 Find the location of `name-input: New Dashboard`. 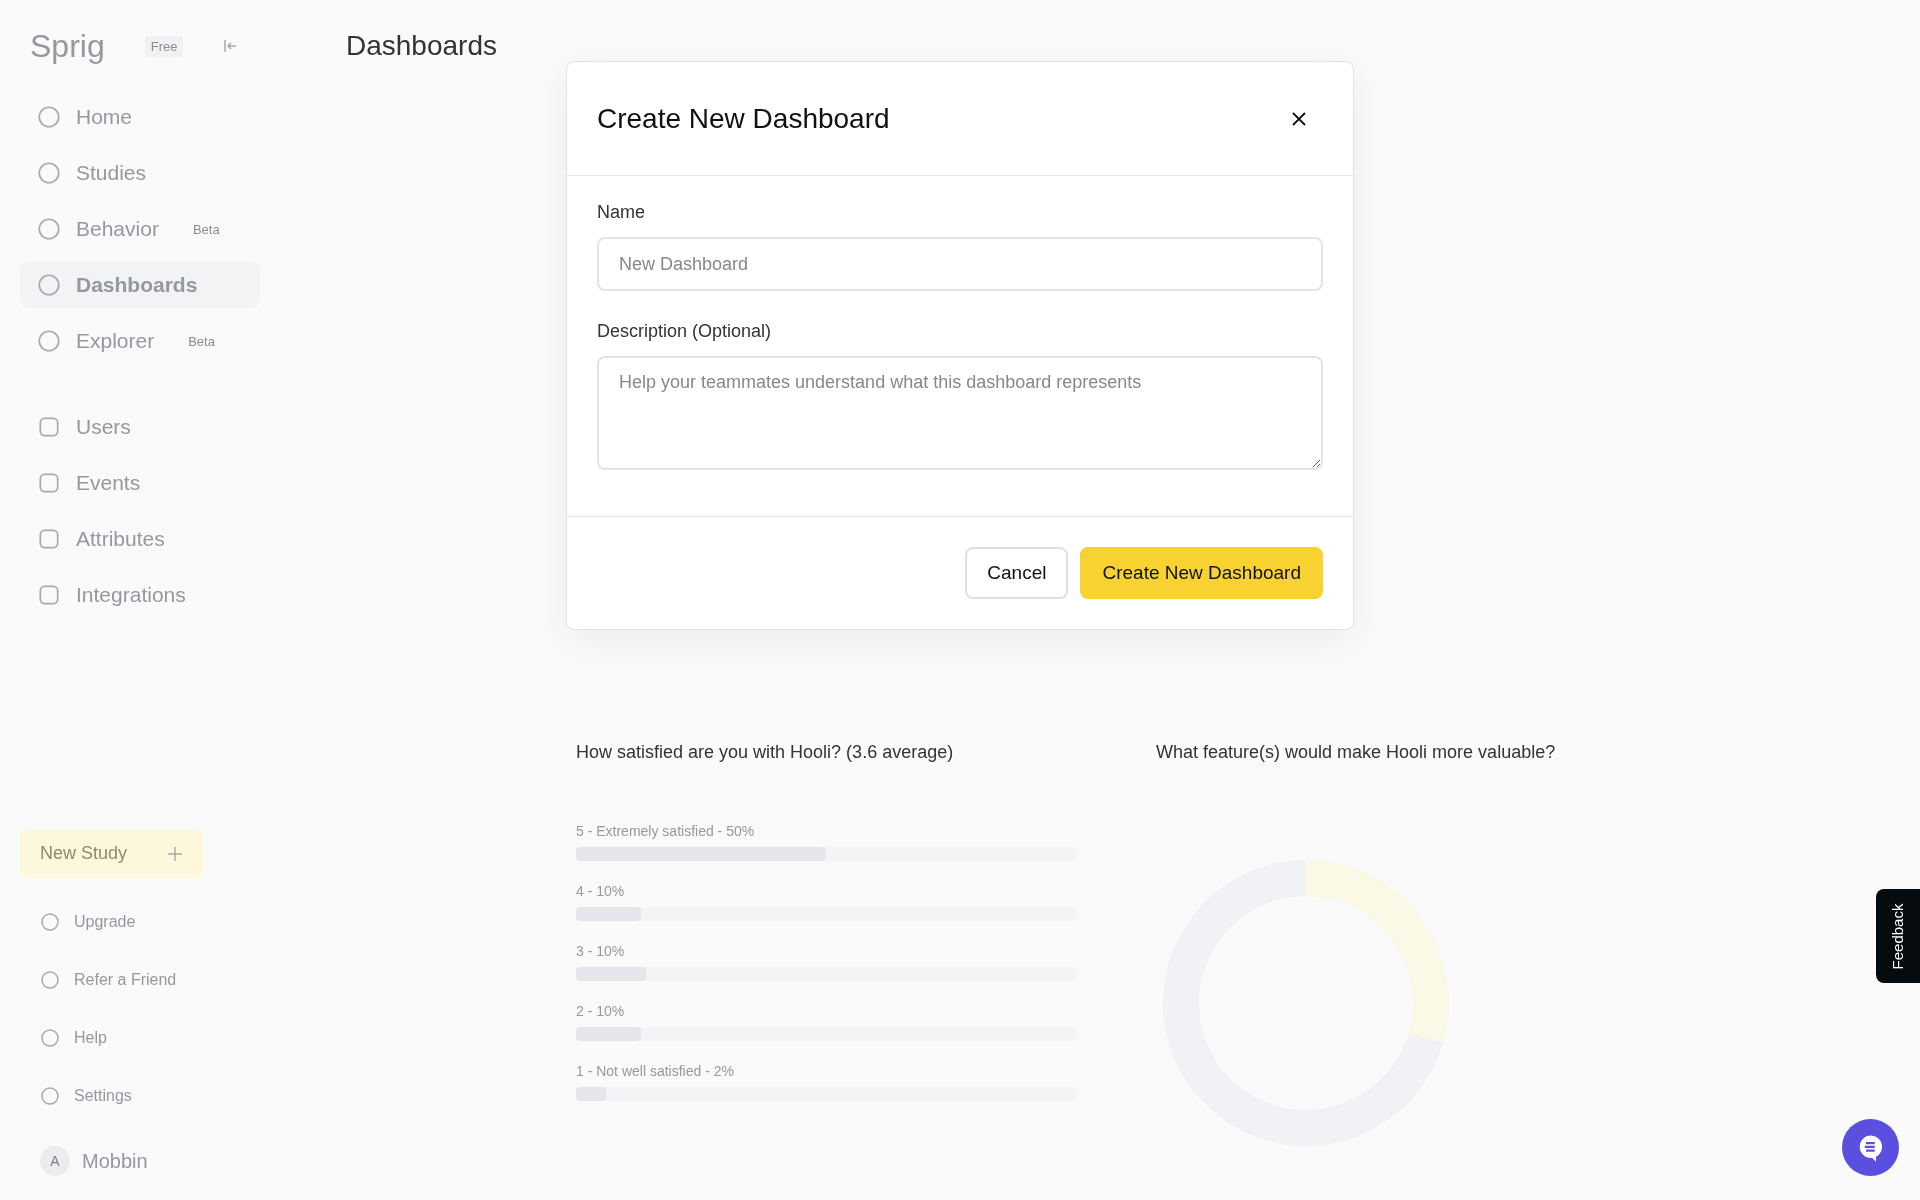

name-input: New Dashboard is located at coordinates (960, 264).